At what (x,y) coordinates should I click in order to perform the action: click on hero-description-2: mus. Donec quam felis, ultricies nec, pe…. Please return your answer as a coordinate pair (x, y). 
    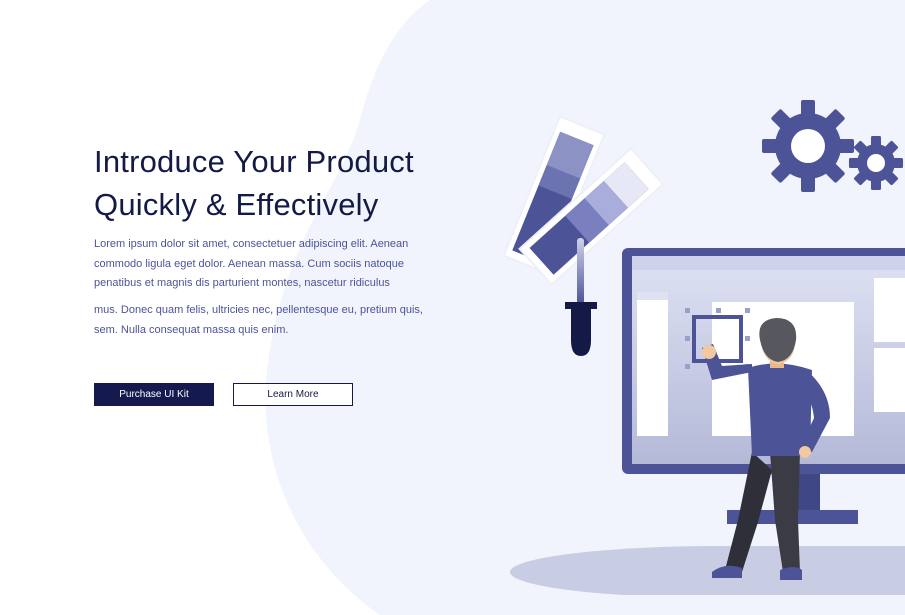
    Looking at the image, I should click on (258, 320).